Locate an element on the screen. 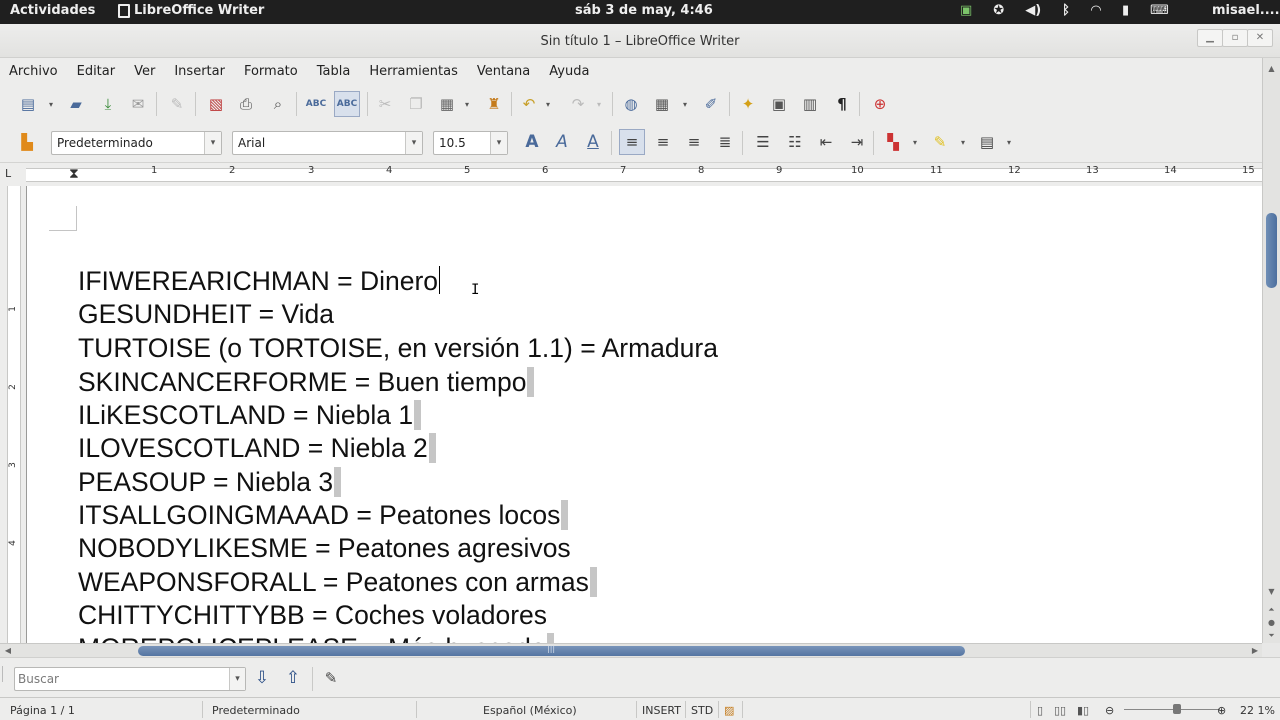  menu-archivo: Archivo is located at coordinates (34, 71).